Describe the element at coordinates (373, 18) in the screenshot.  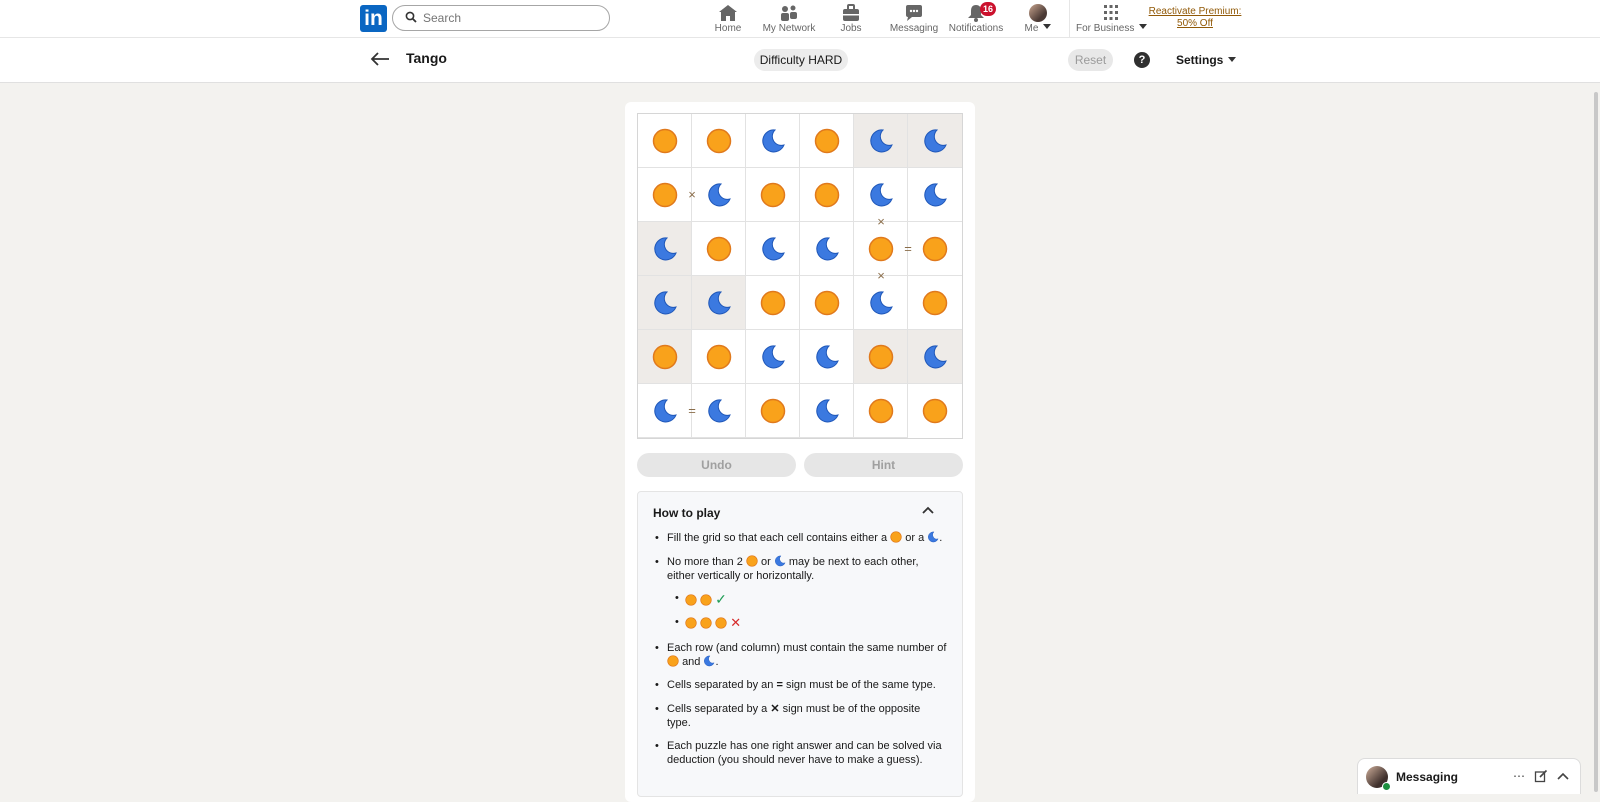
I see `linkedin-logo: in` at that location.